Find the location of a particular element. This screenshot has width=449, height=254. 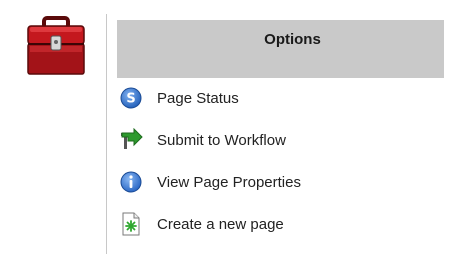

menu-item-create-new-page: Create a new page is located at coordinates (279, 224).